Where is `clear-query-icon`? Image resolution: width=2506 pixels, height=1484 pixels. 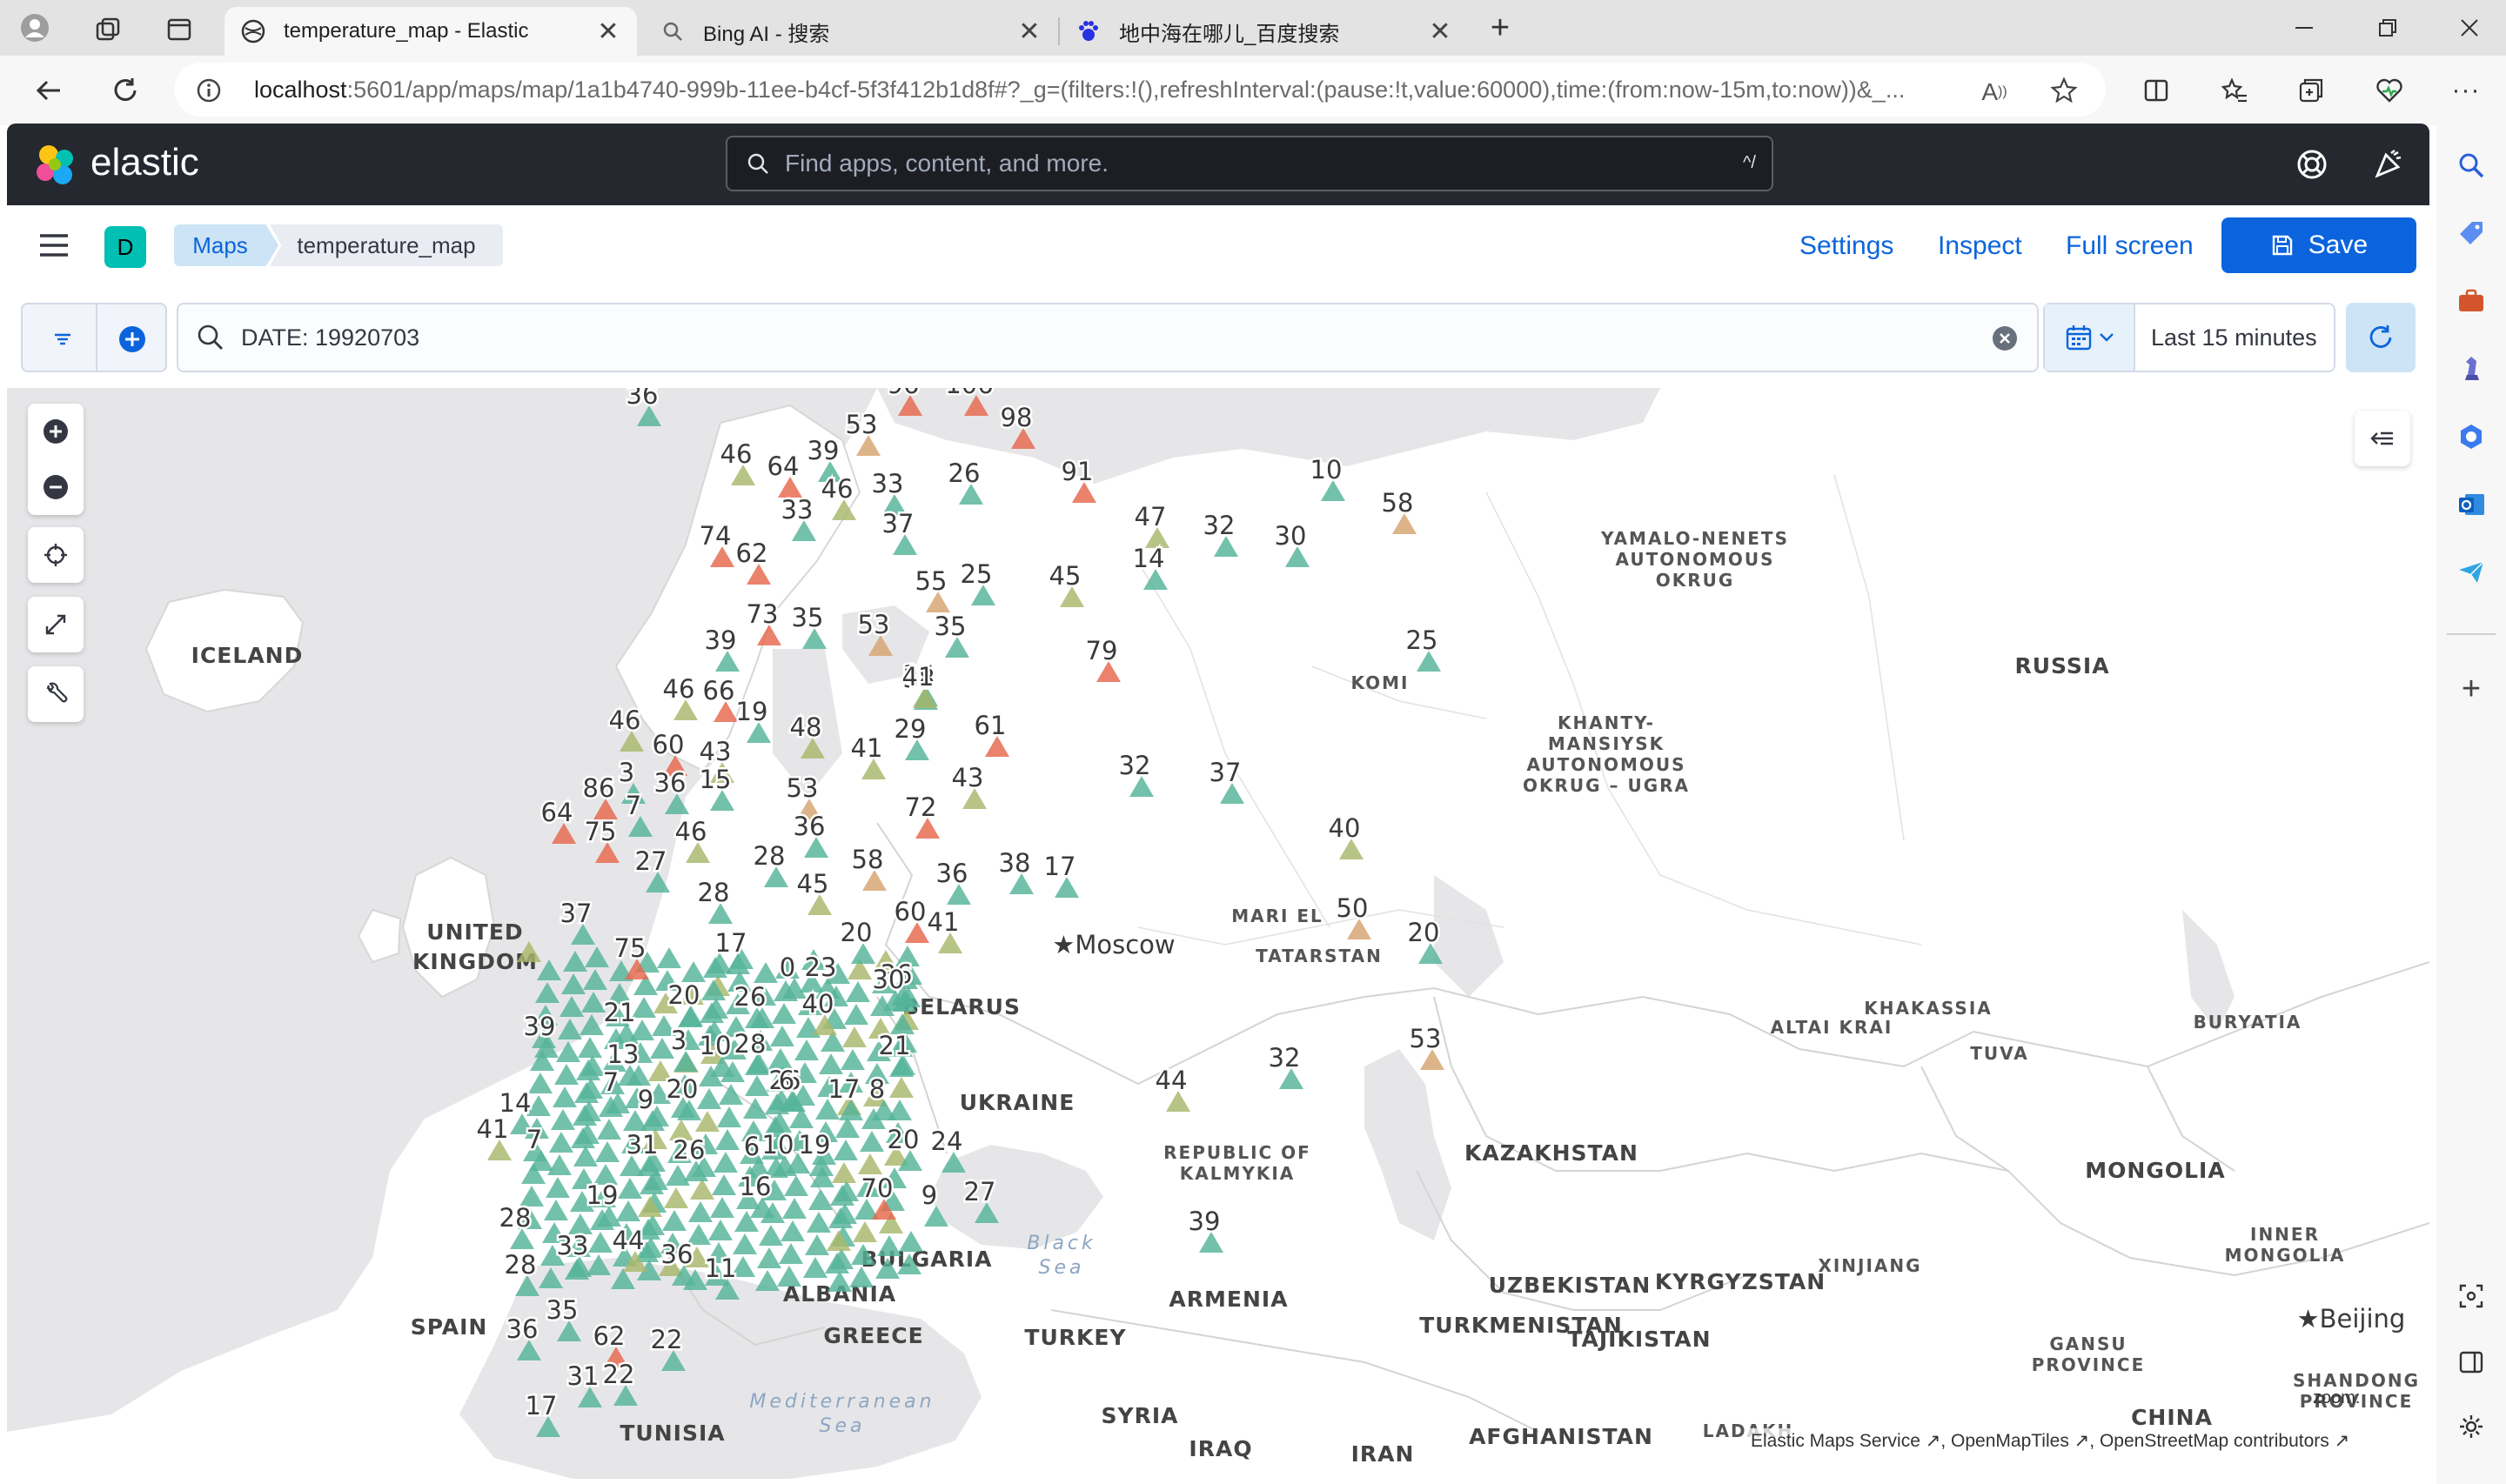
clear-query-icon is located at coordinates (2005, 338).